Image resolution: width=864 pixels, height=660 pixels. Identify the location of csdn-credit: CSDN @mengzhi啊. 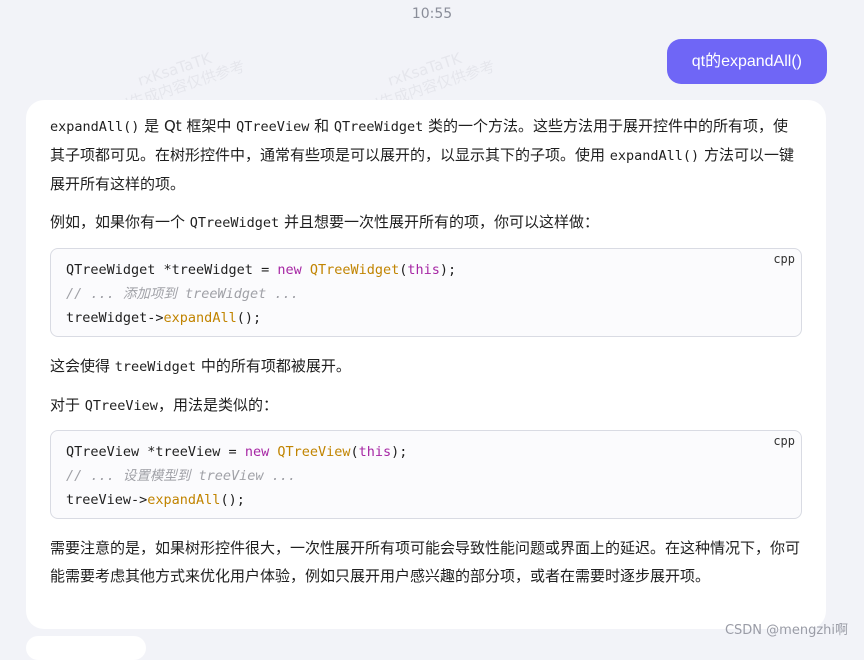
(786, 630).